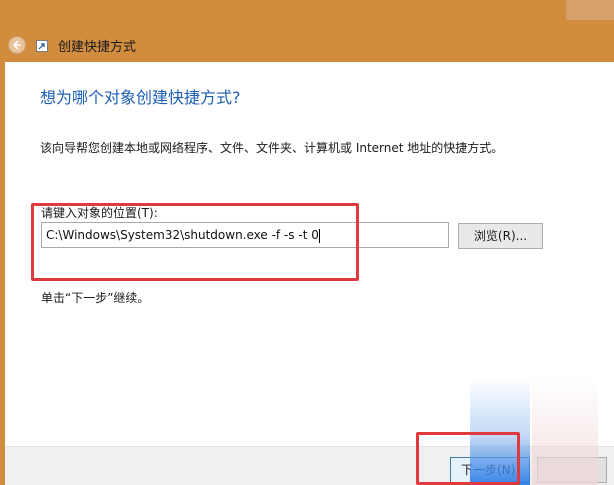  Describe the element at coordinates (572, 470) in the screenshot. I see `cancel-button` at that location.